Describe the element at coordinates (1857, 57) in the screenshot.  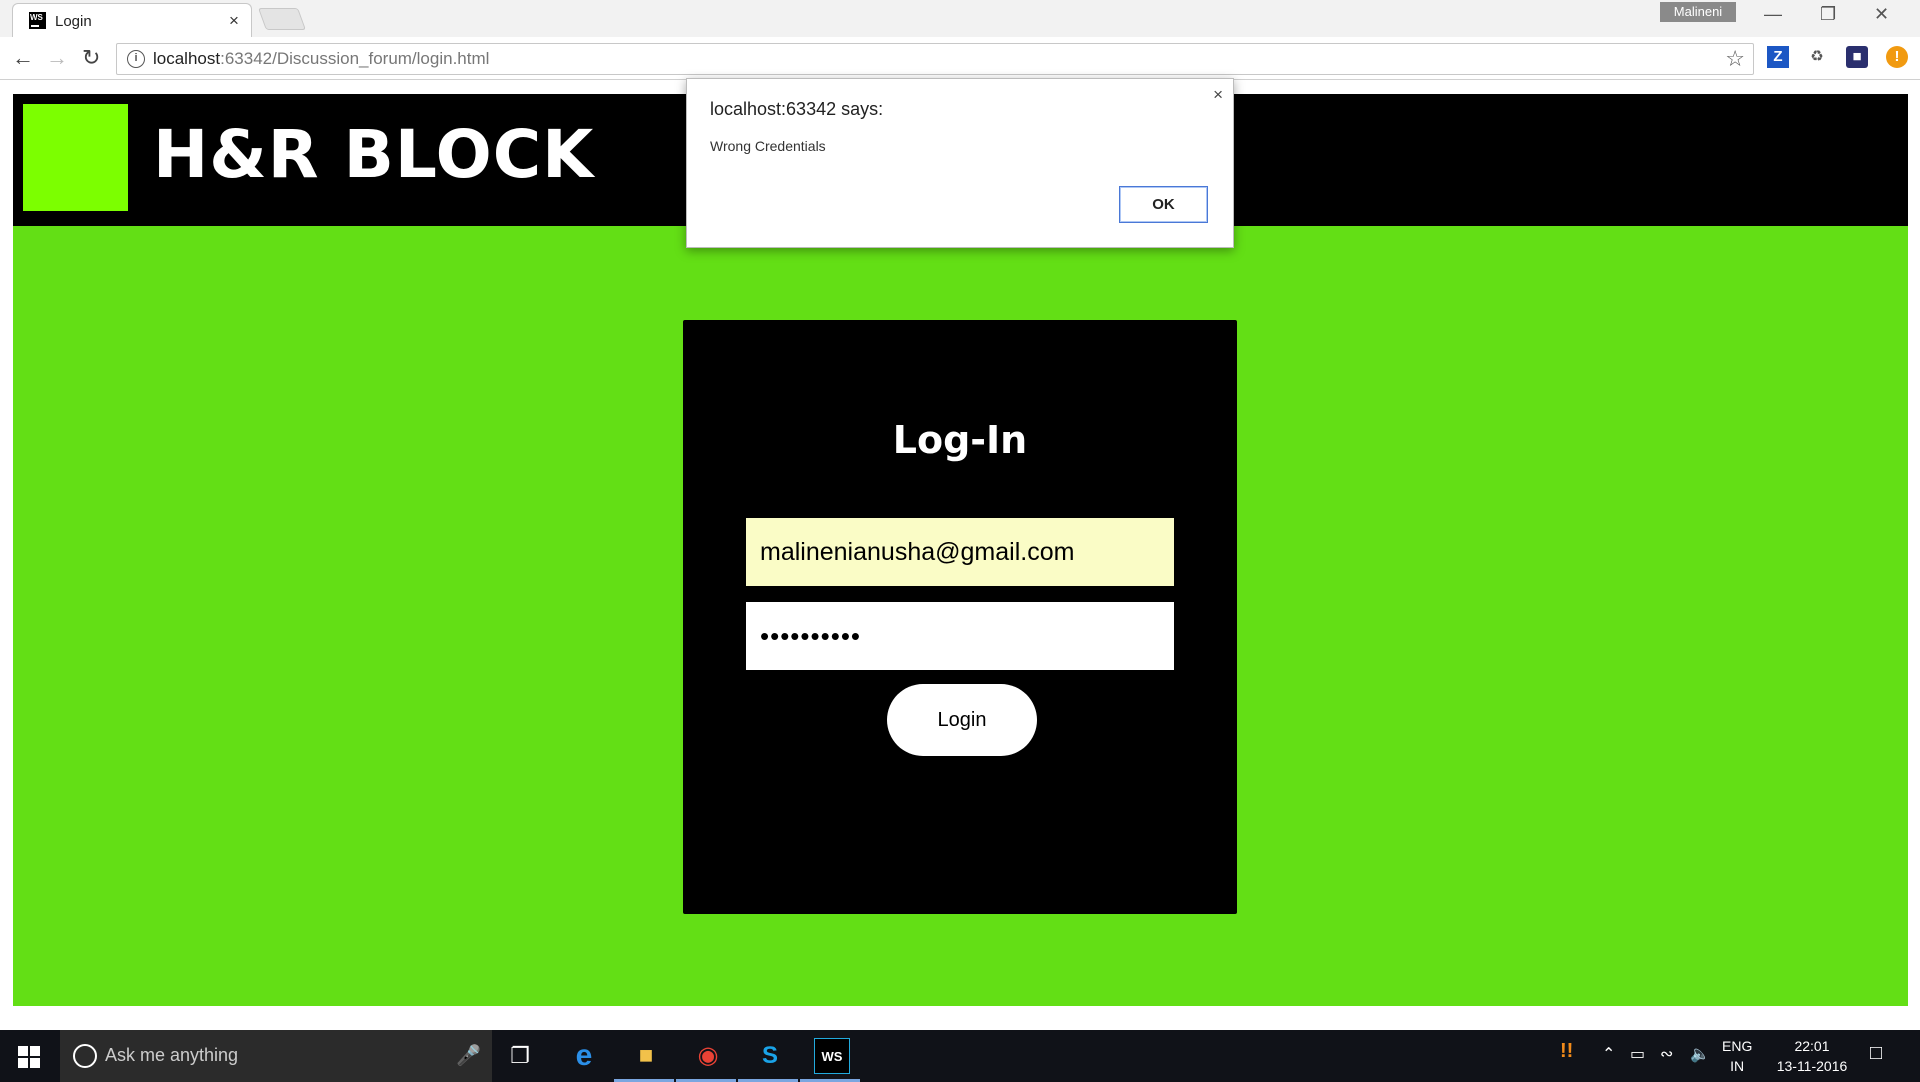
I see `dark-extension-icon: ■` at that location.